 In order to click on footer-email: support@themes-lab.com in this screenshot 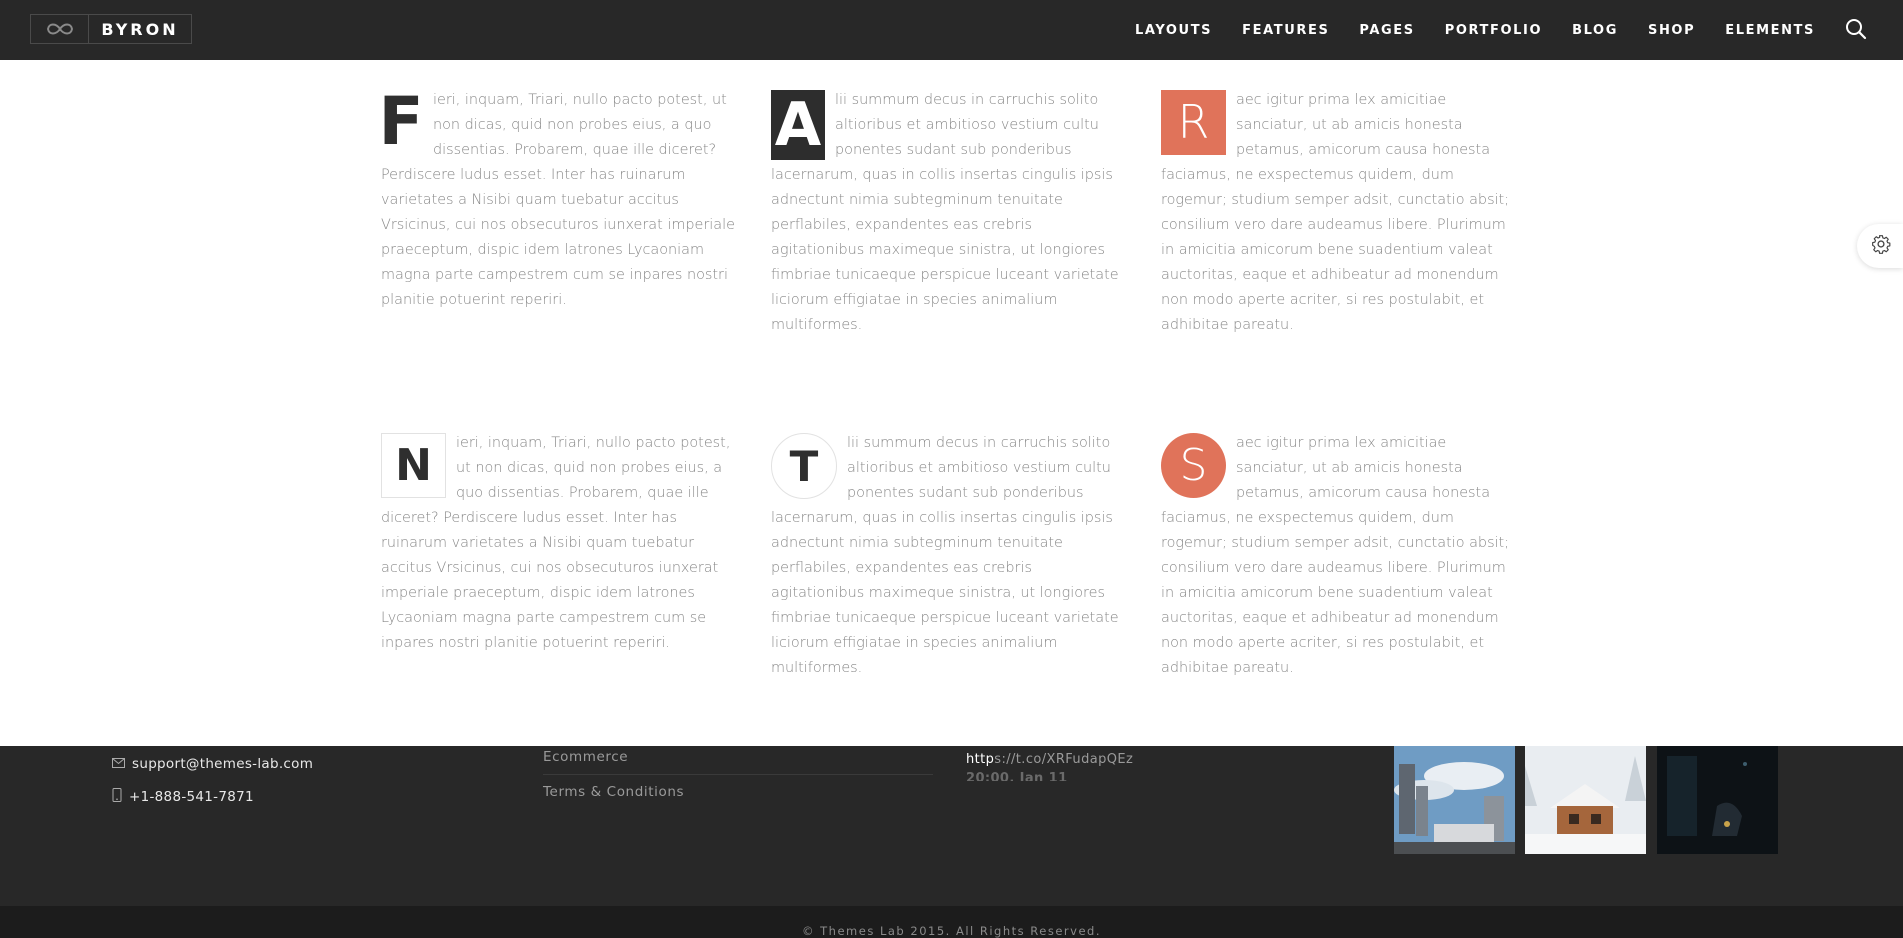, I will do `click(212, 764)`.